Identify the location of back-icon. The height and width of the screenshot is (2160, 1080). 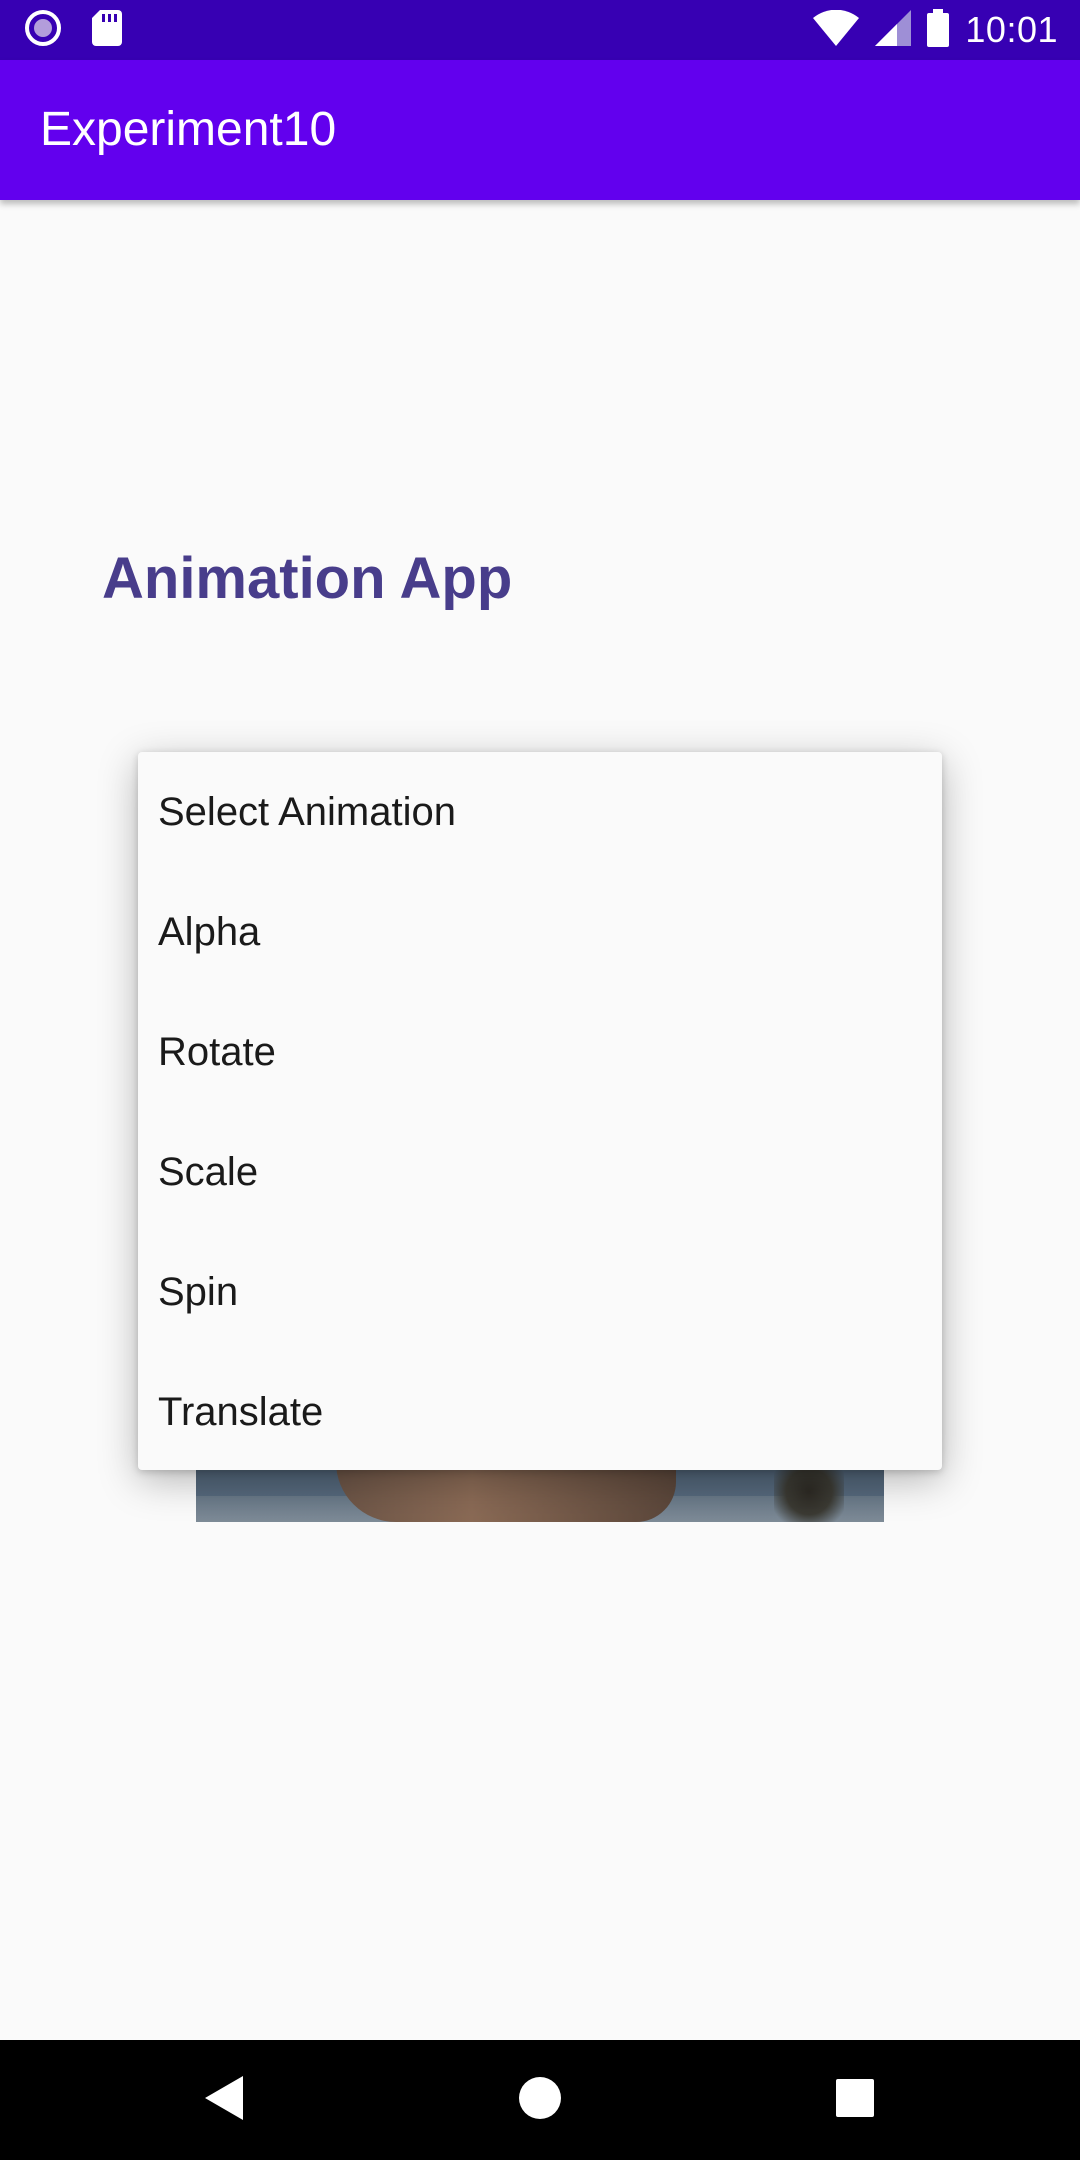
(225, 2100).